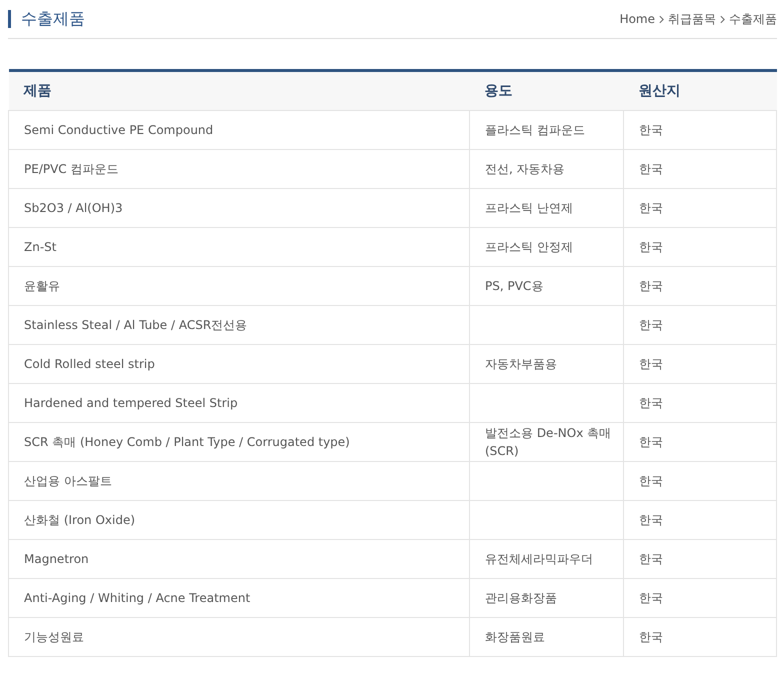 The image size is (784, 684). I want to click on table-cell: 산업용 아스팔트, so click(68, 481).